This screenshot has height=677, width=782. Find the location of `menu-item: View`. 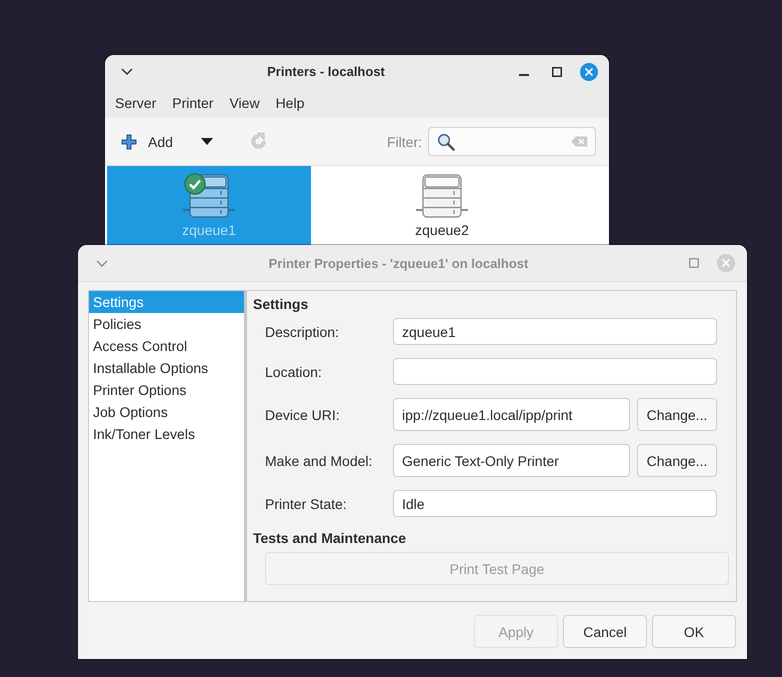

menu-item: View is located at coordinates (244, 103).